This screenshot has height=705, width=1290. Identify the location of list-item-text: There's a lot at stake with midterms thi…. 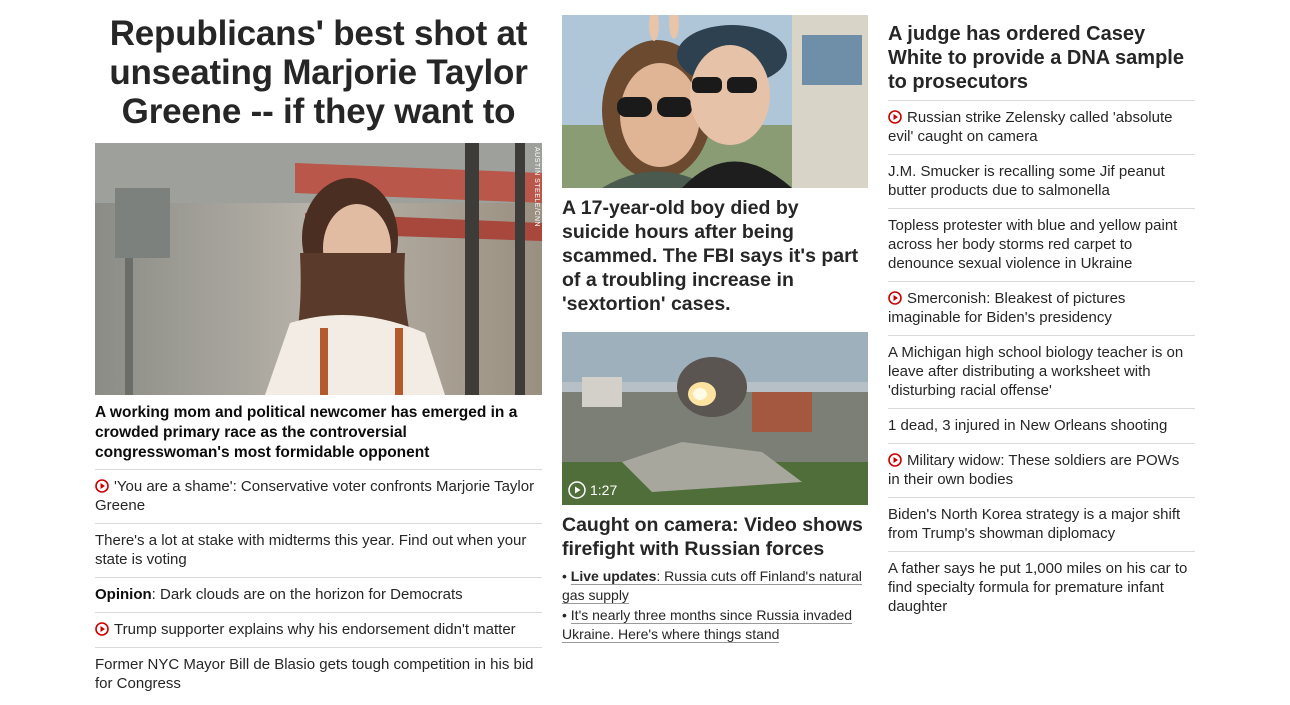
(311, 550).